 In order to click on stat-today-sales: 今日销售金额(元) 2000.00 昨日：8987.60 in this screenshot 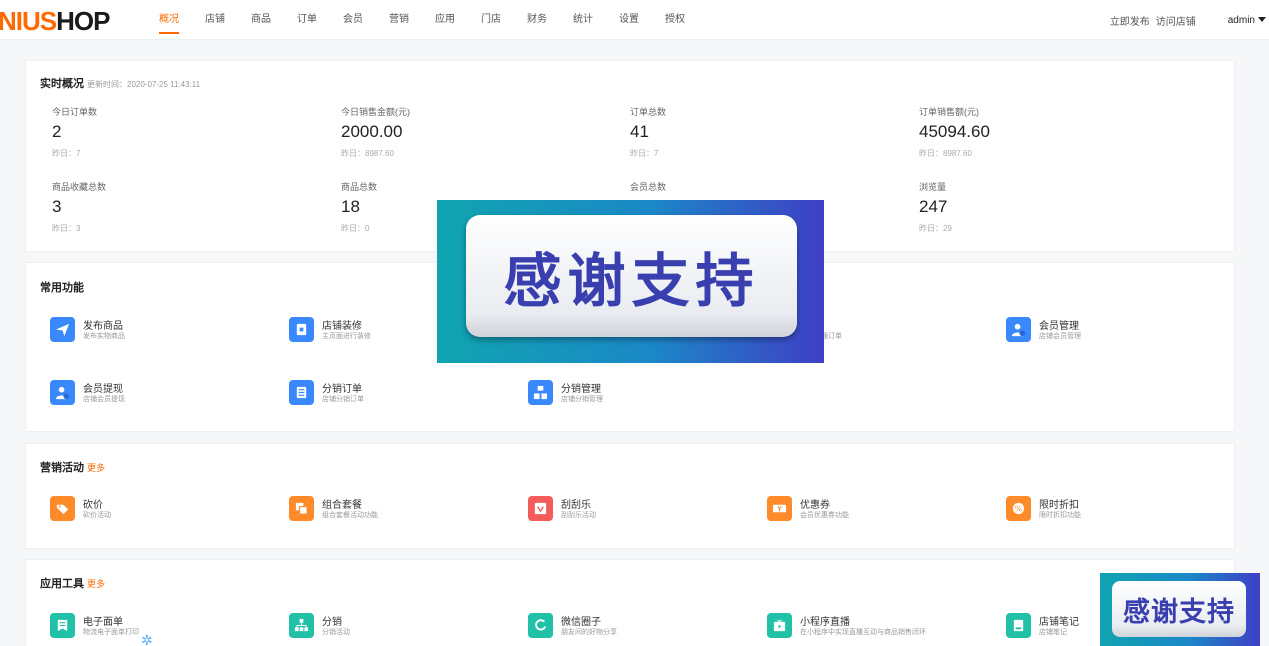, I will do `click(375, 132)`.